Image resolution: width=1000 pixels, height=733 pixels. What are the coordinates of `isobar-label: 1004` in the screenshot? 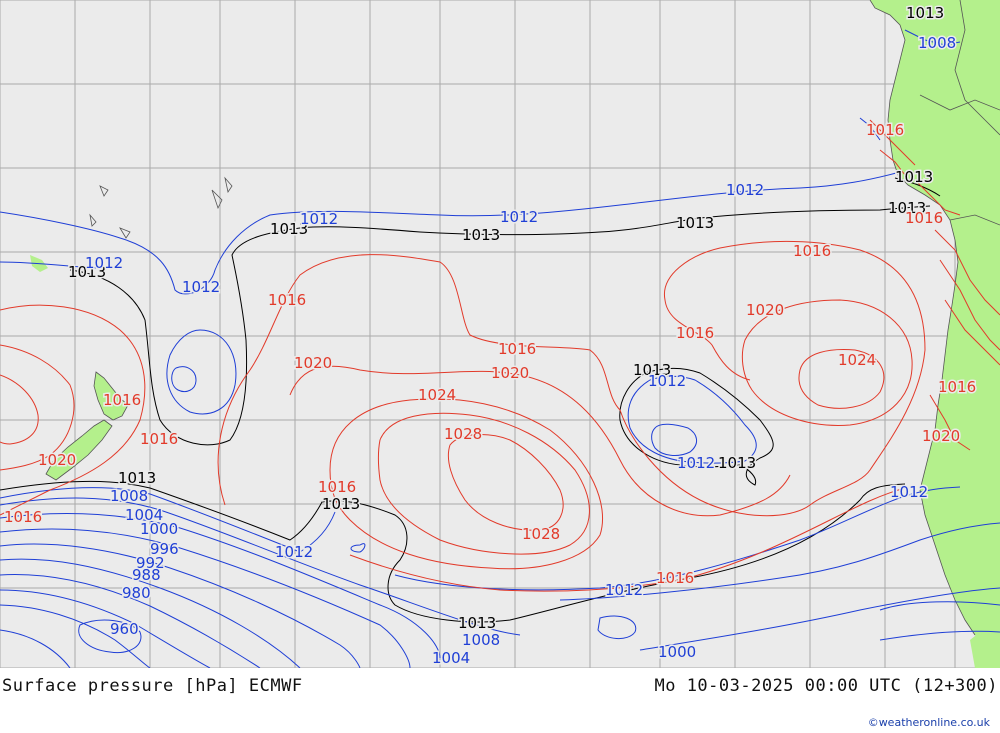 It's located at (451, 658).